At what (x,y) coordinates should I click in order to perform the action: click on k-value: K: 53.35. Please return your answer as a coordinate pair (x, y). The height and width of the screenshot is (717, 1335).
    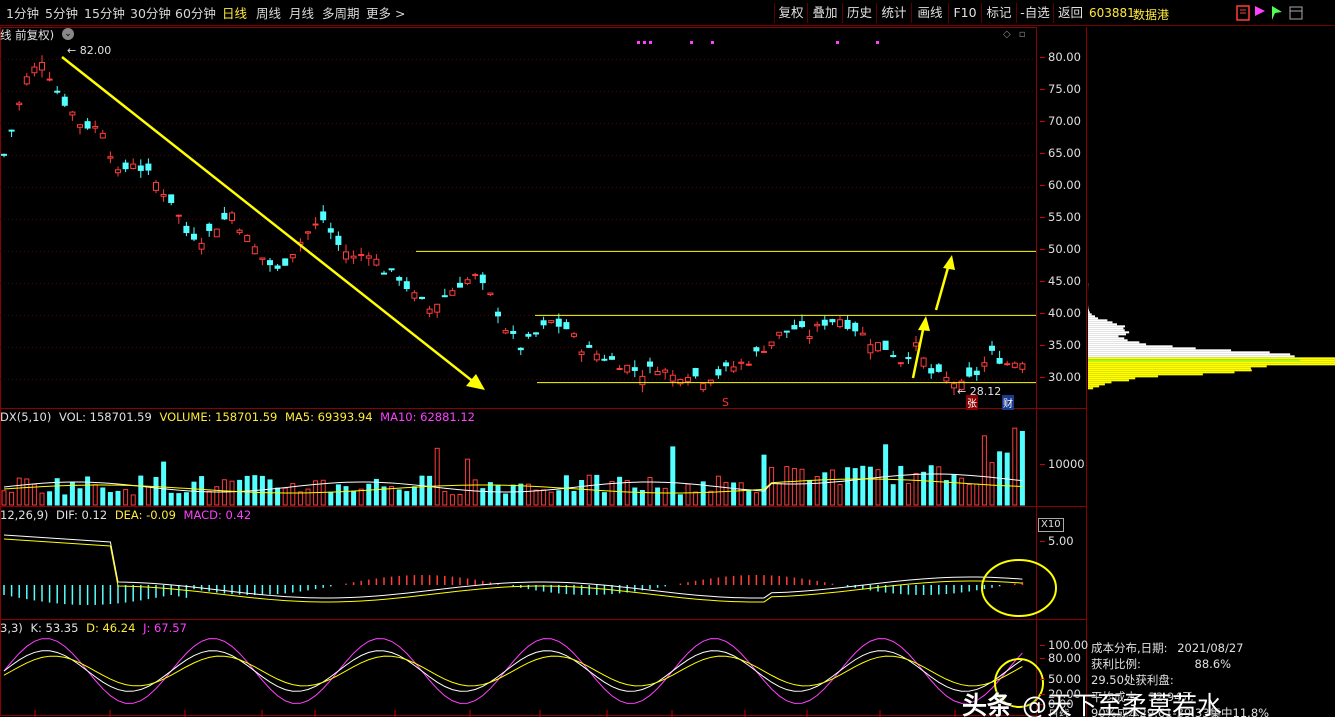
    Looking at the image, I should click on (54, 628).